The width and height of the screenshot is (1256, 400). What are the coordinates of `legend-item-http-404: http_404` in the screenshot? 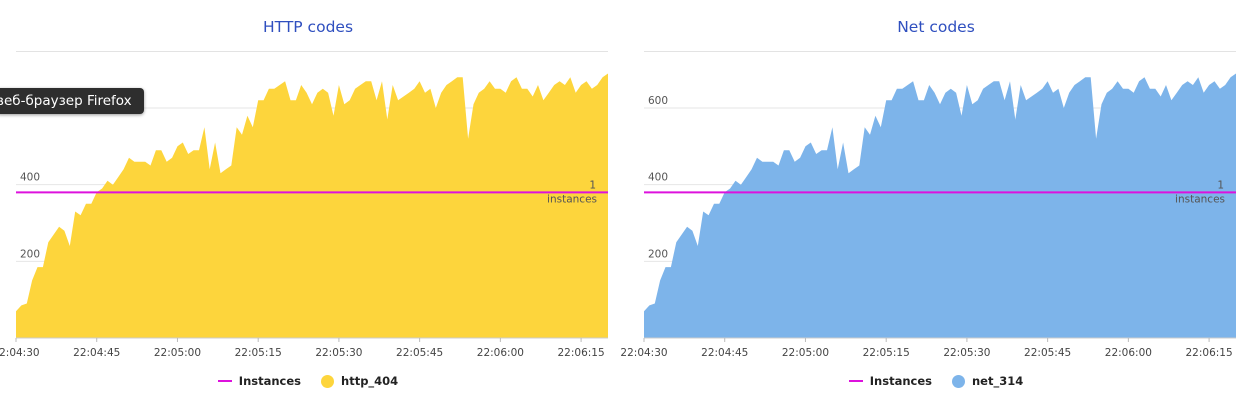 It's located at (359, 381).